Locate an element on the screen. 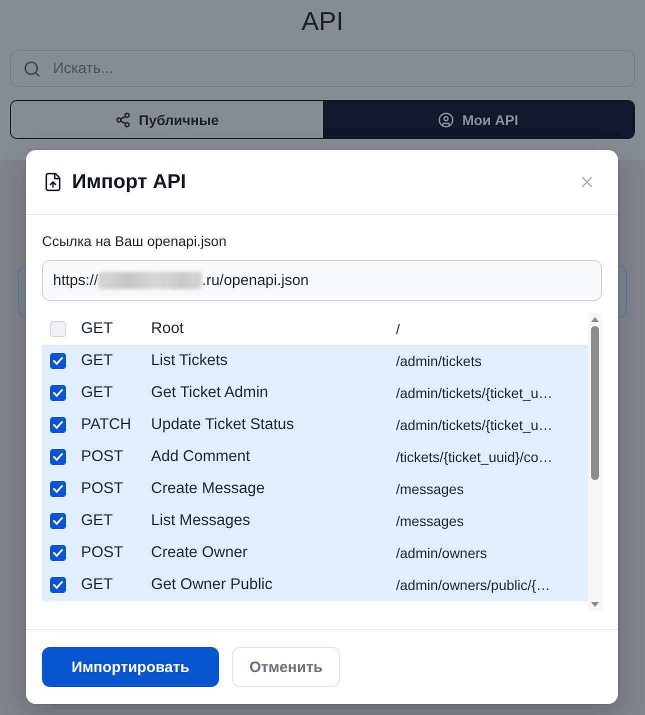 The height and width of the screenshot is (715, 645). endpoint-name: Get Owner Public is located at coordinates (212, 585).